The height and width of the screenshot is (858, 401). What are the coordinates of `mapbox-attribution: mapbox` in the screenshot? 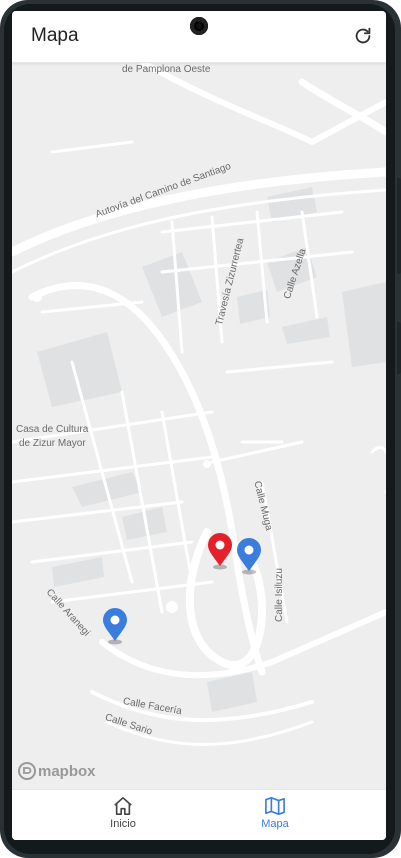 It's located at (57, 771).